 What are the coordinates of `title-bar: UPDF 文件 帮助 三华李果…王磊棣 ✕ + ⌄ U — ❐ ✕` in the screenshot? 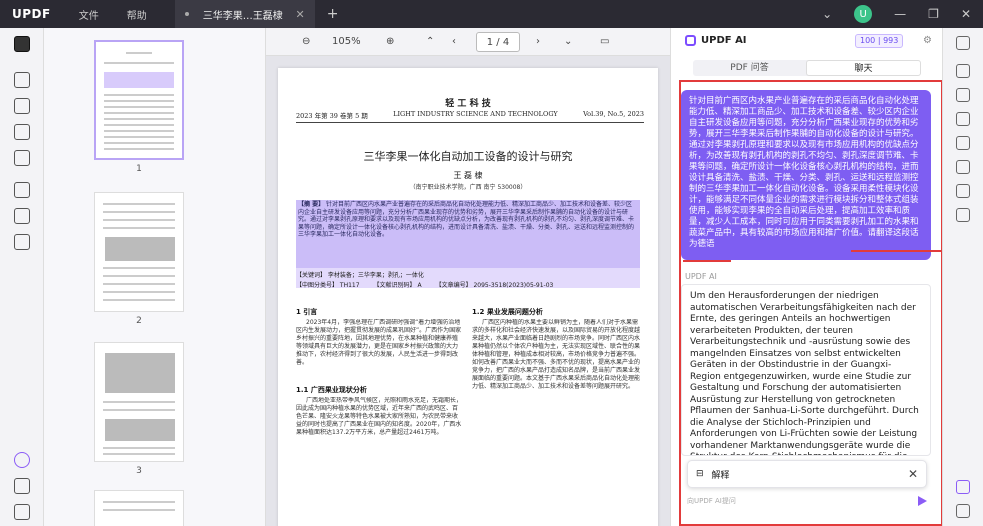 It's located at (491, 14).